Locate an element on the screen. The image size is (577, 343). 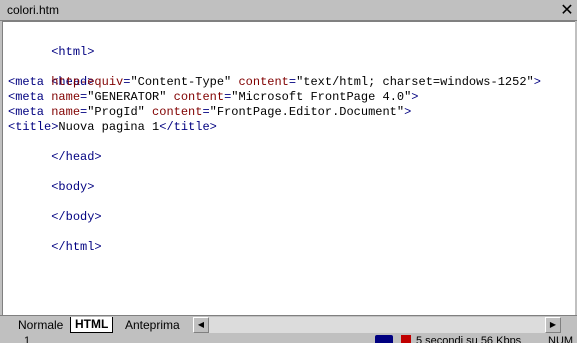
code-value: "text/html; charset=windows-1252" is located at coordinates (415, 82).